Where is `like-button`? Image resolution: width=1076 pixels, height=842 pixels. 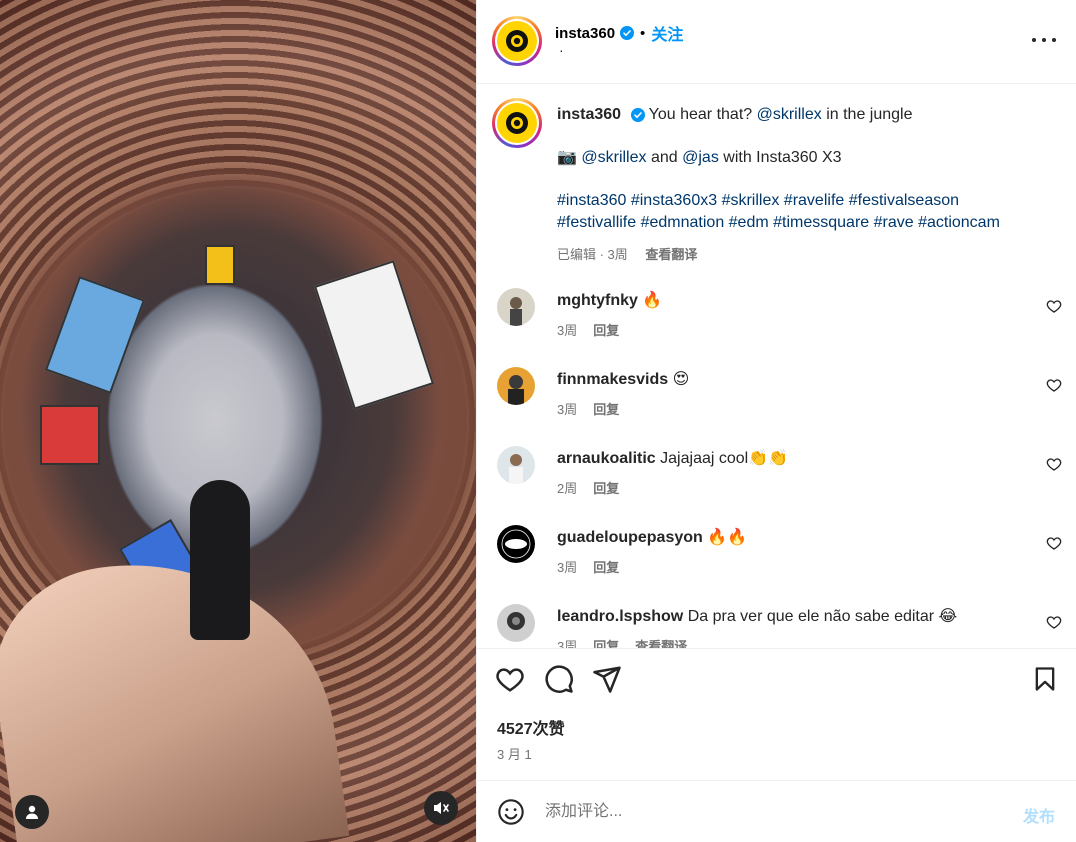
like-button is located at coordinates (510, 679).